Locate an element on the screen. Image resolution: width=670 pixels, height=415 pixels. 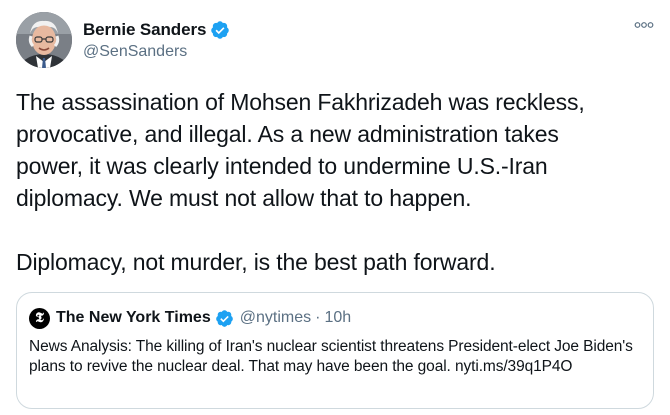
avatar-photo-icon is located at coordinates (44, 40).